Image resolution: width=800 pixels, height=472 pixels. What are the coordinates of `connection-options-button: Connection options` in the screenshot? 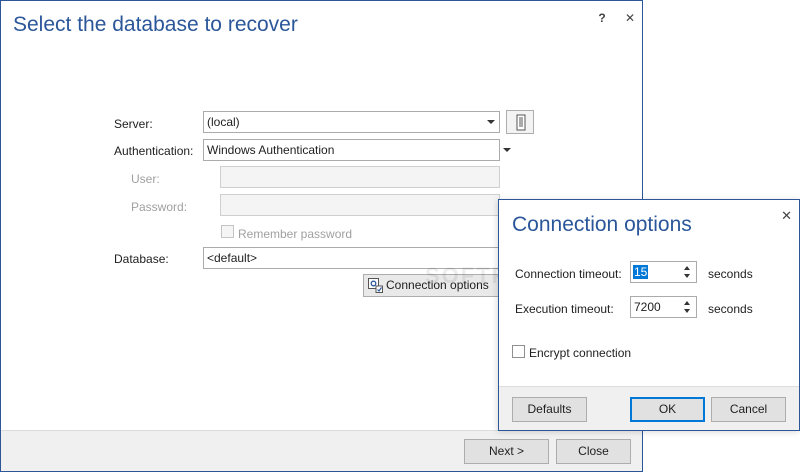 It's located at (431, 285).